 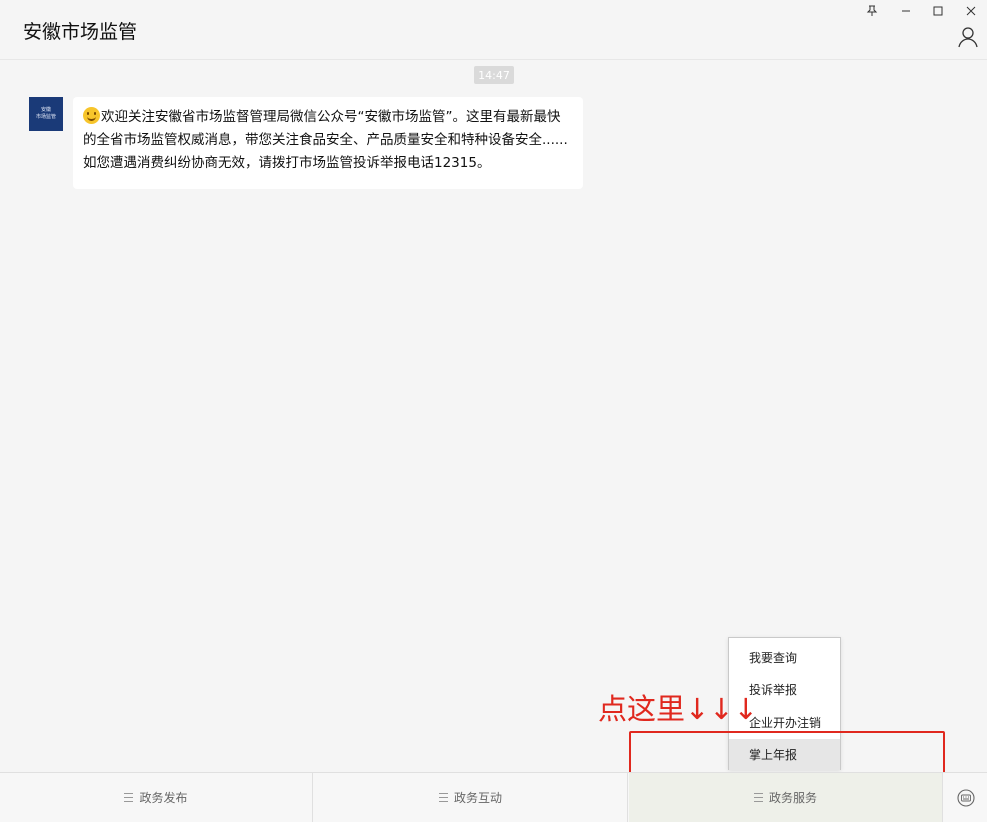 I want to click on menu-label: 政务服务, so click(x=792, y=798).